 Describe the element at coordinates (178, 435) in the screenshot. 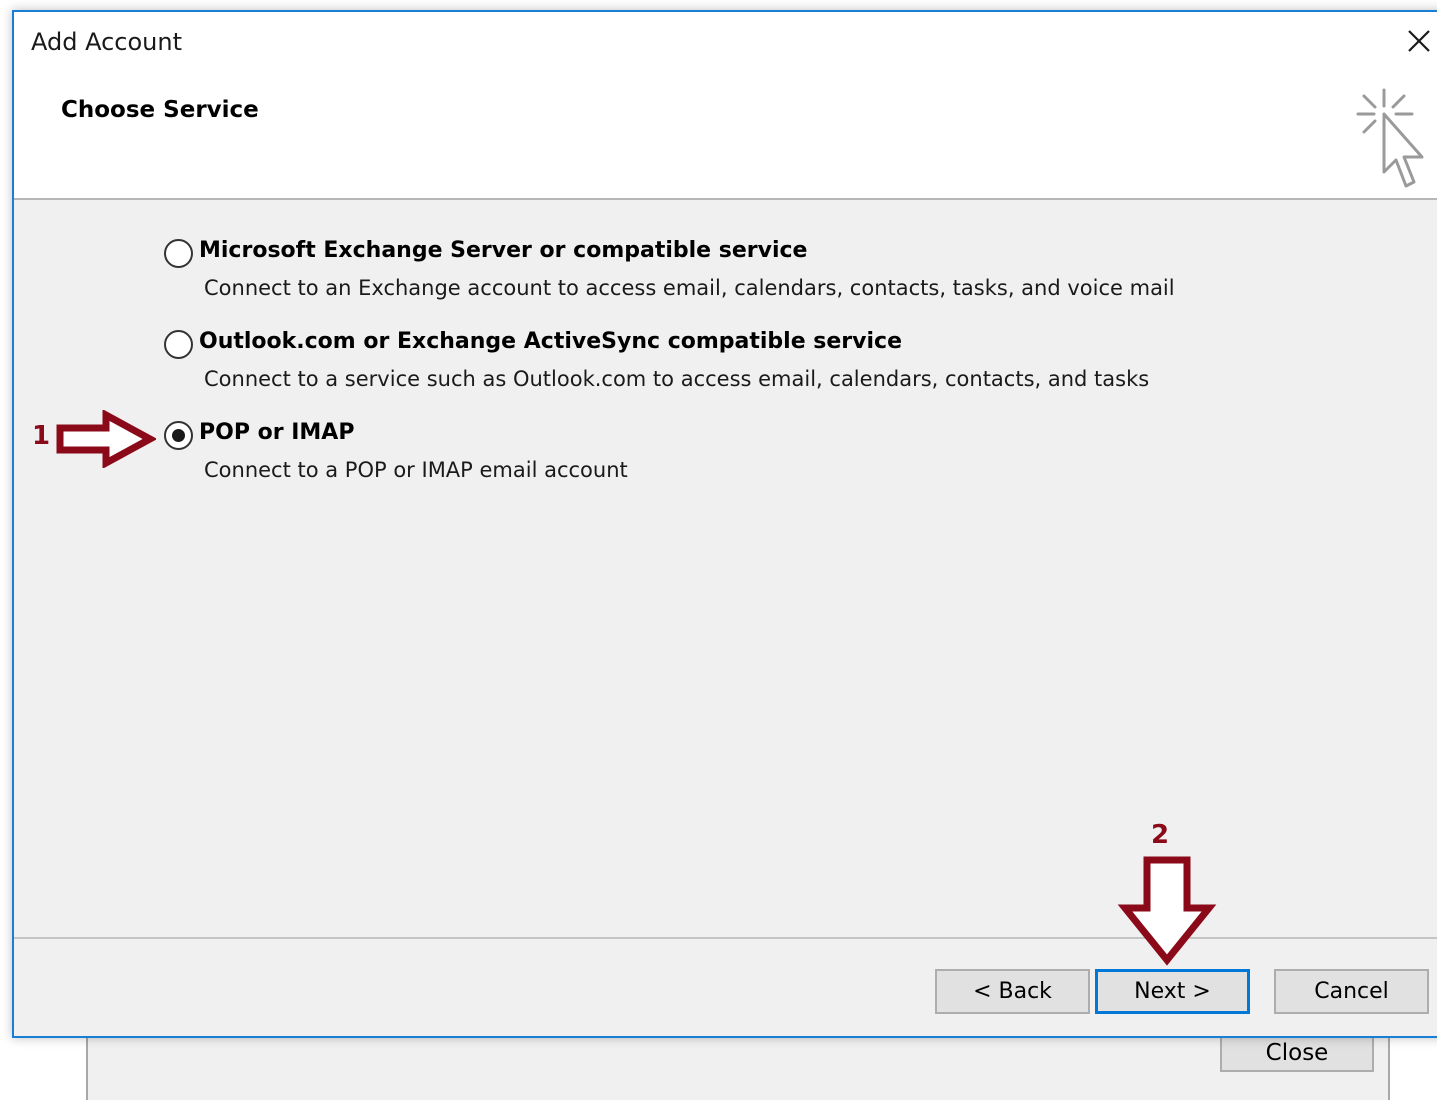

I see `radio-pop-imap` at that location.